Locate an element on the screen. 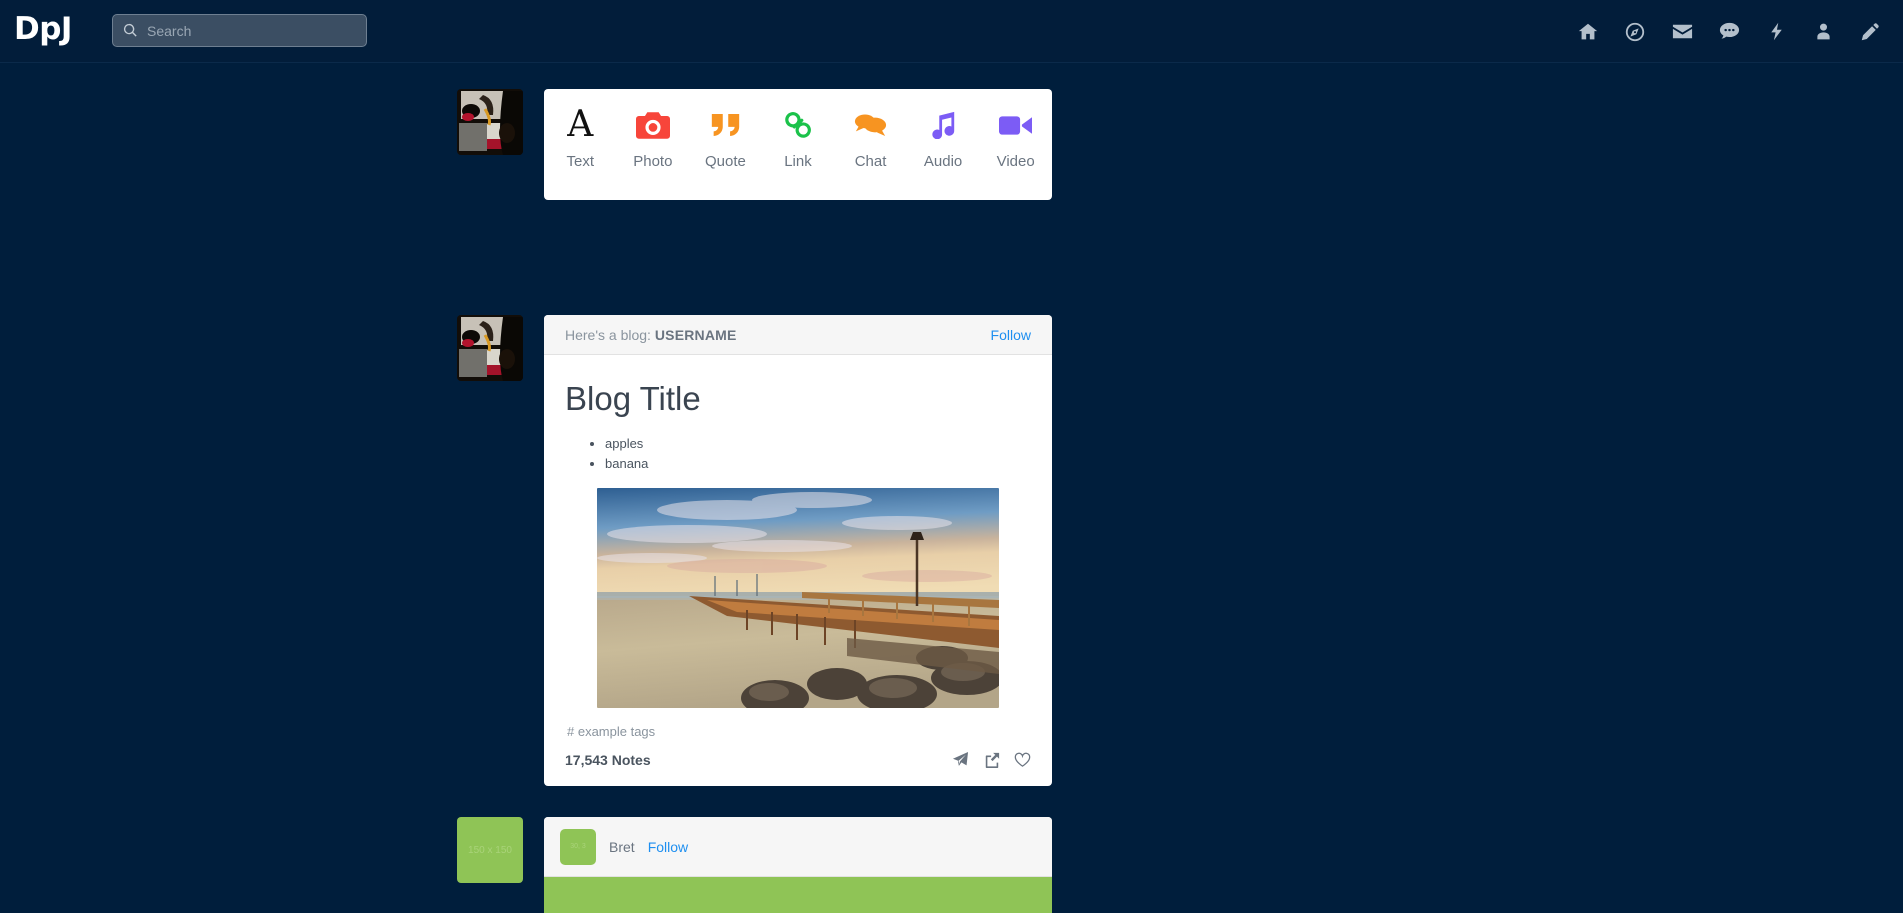 This screenshot has height=913, width=1903. avatar-placeholder-label: 150 x 150 is located at coordinates (490, 850).